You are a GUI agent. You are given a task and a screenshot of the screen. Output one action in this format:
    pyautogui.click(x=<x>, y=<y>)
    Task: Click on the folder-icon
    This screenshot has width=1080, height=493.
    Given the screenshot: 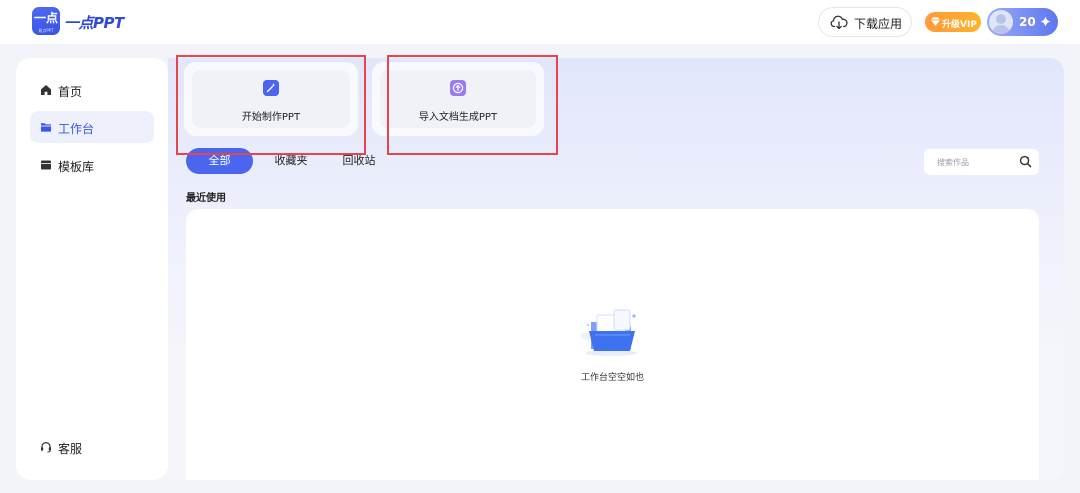 What is the action you would take?
    pyautogui.click(x=46, y=127)
    